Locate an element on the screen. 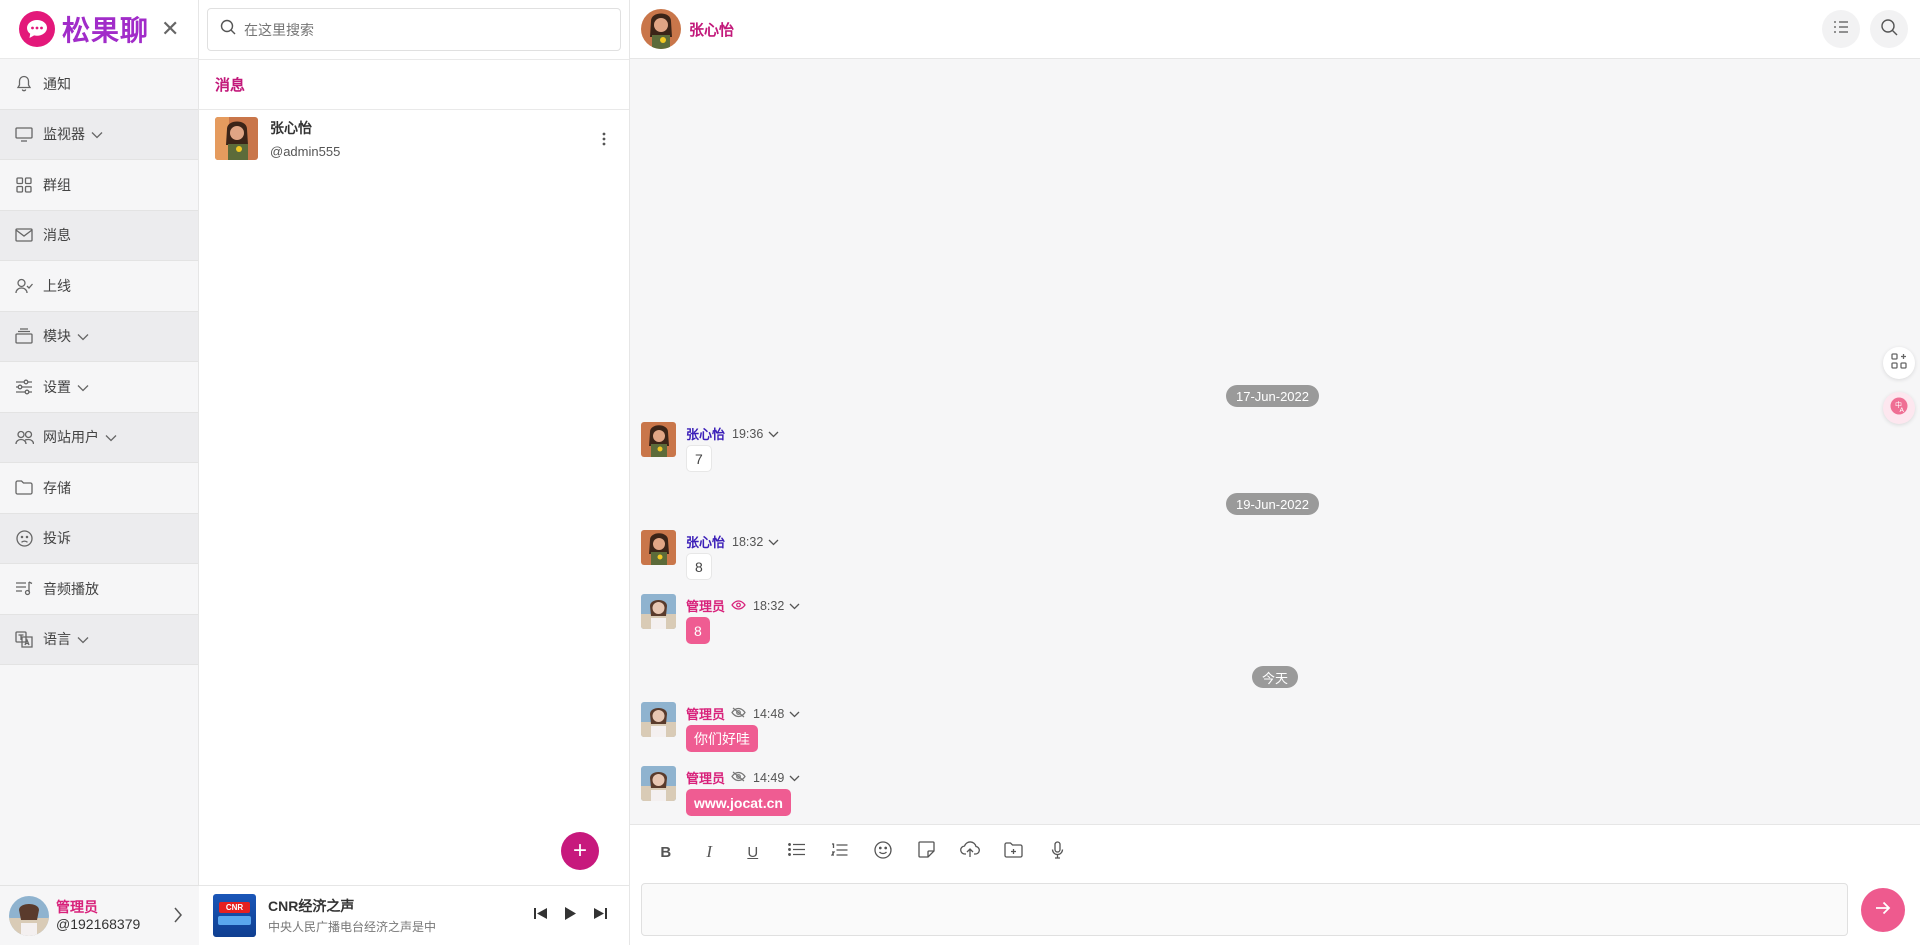 The image size is (1920, 945). player-text: CNR经济之声 中央人民广播电台经济之声是中 is located at coordinates (356, 915).